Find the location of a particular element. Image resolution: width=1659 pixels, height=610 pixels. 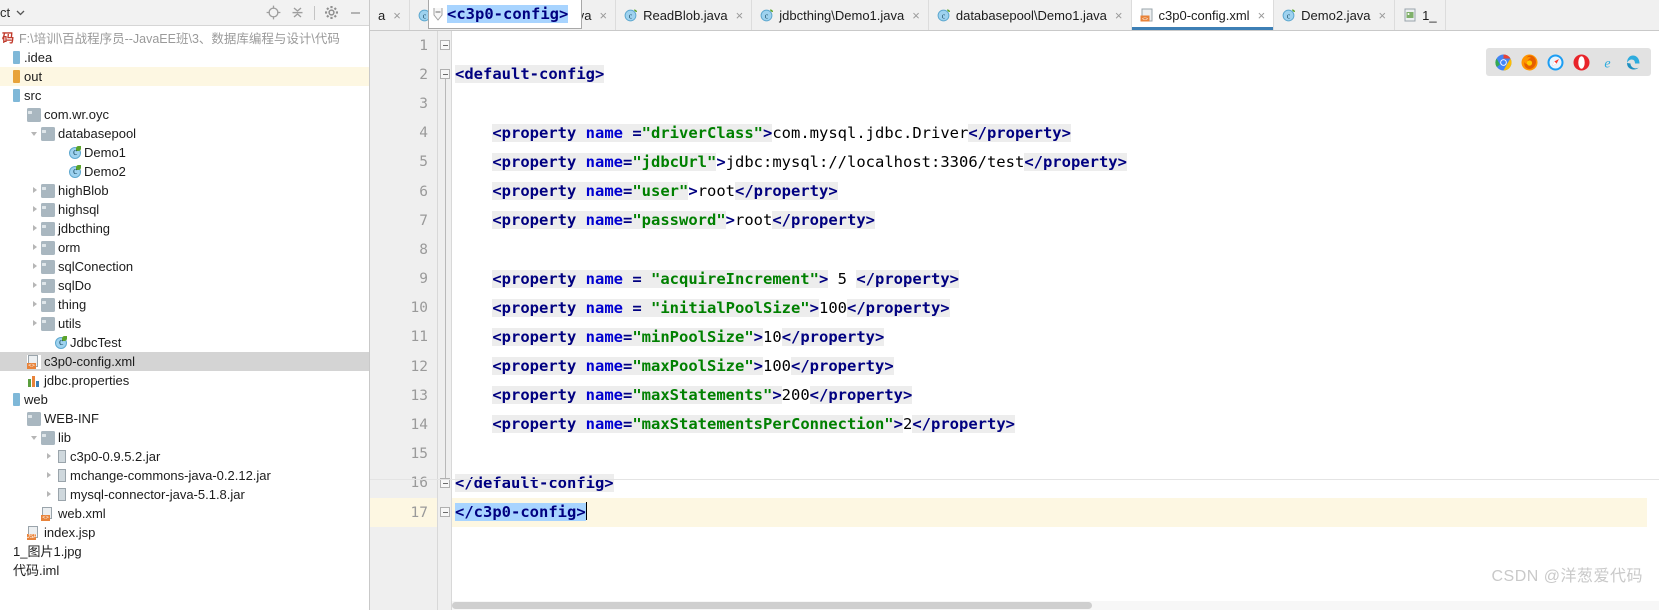

line-number: 17 is located at coordinates (403, 513).